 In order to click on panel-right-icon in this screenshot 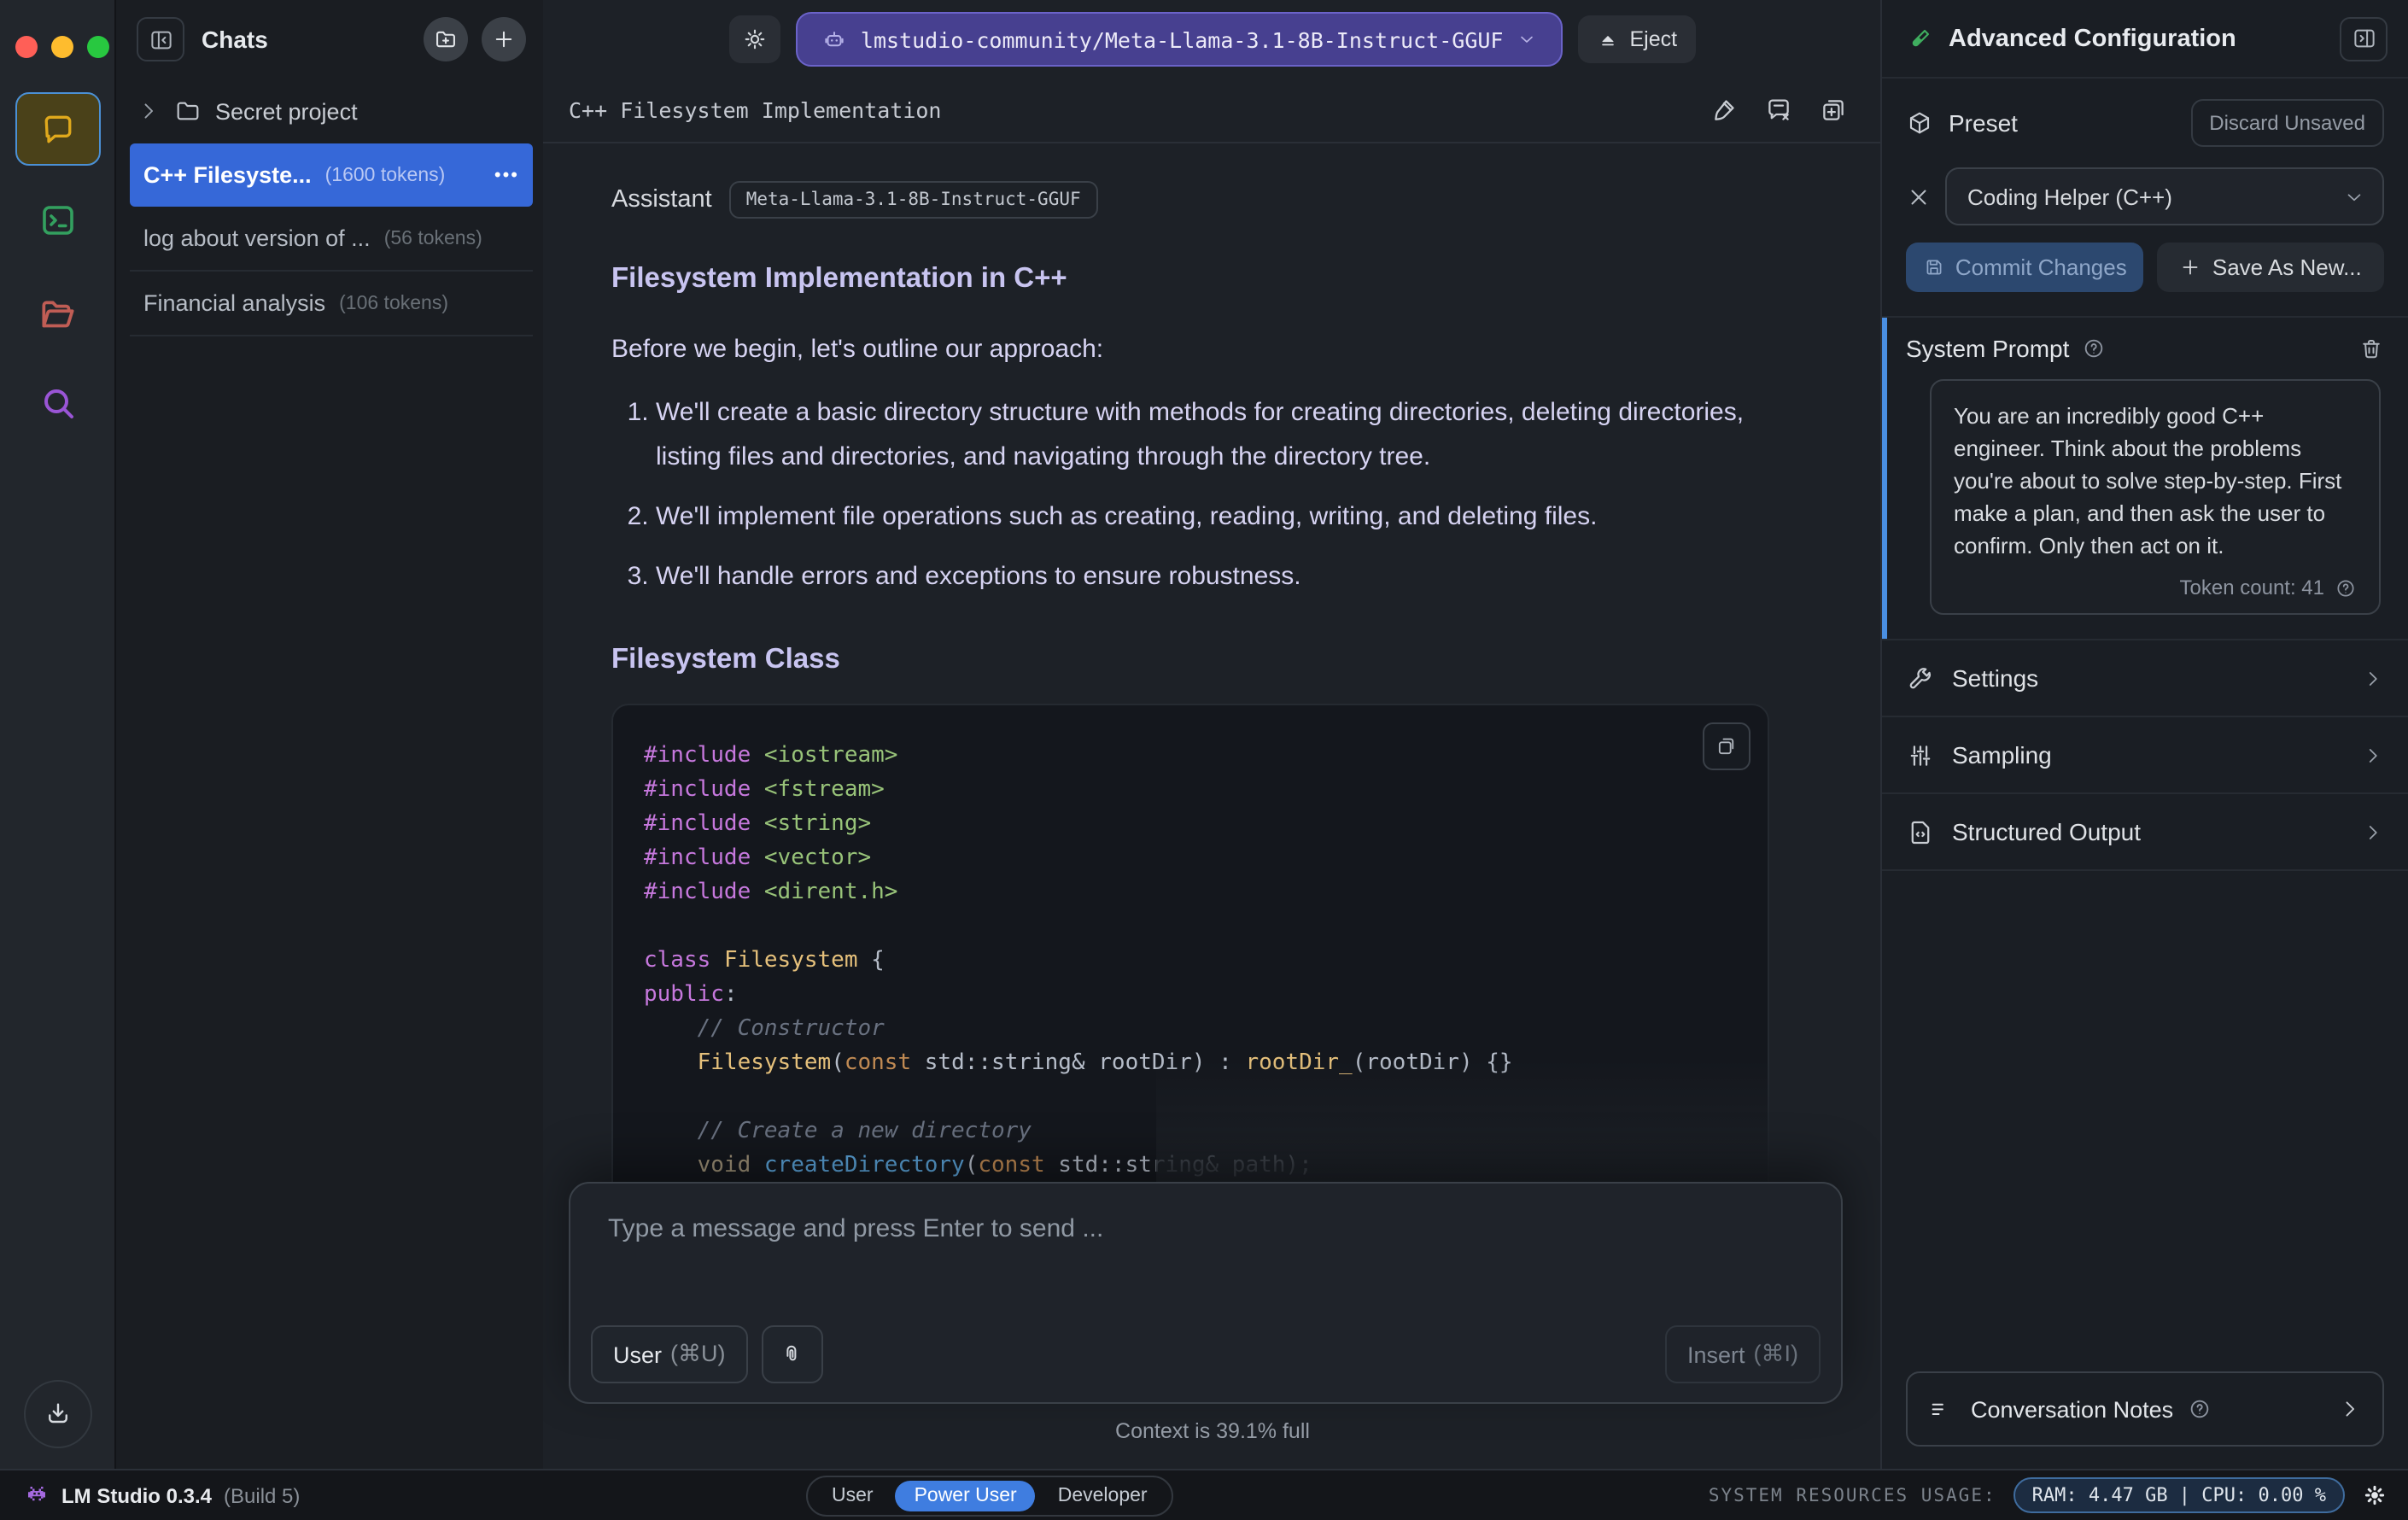, I will do `click(2363, 38)`.